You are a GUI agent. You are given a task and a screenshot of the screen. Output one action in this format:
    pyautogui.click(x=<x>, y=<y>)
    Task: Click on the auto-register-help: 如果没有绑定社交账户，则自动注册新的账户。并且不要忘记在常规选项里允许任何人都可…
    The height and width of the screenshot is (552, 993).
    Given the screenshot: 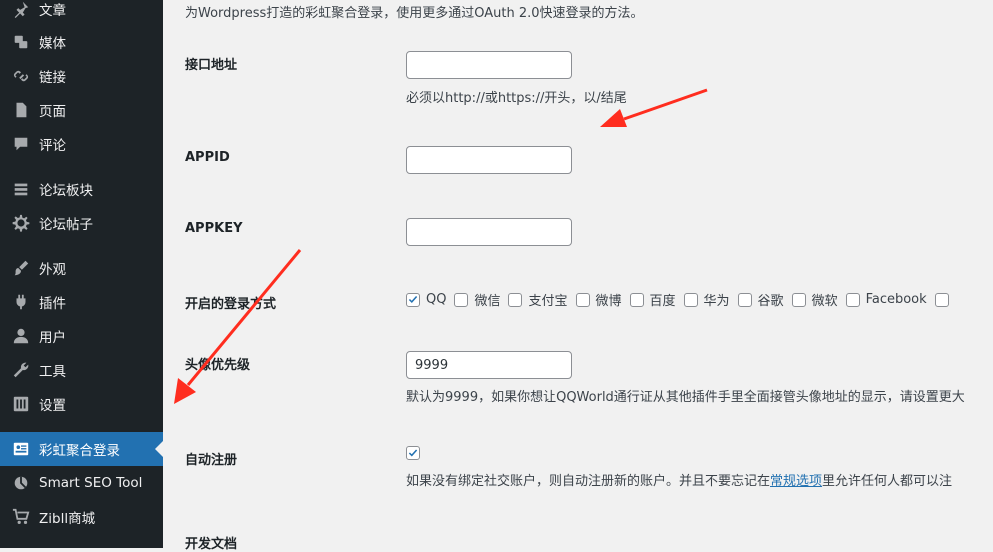 What is the action you would take?
    pyautogui.click(x=679, y=479)
    